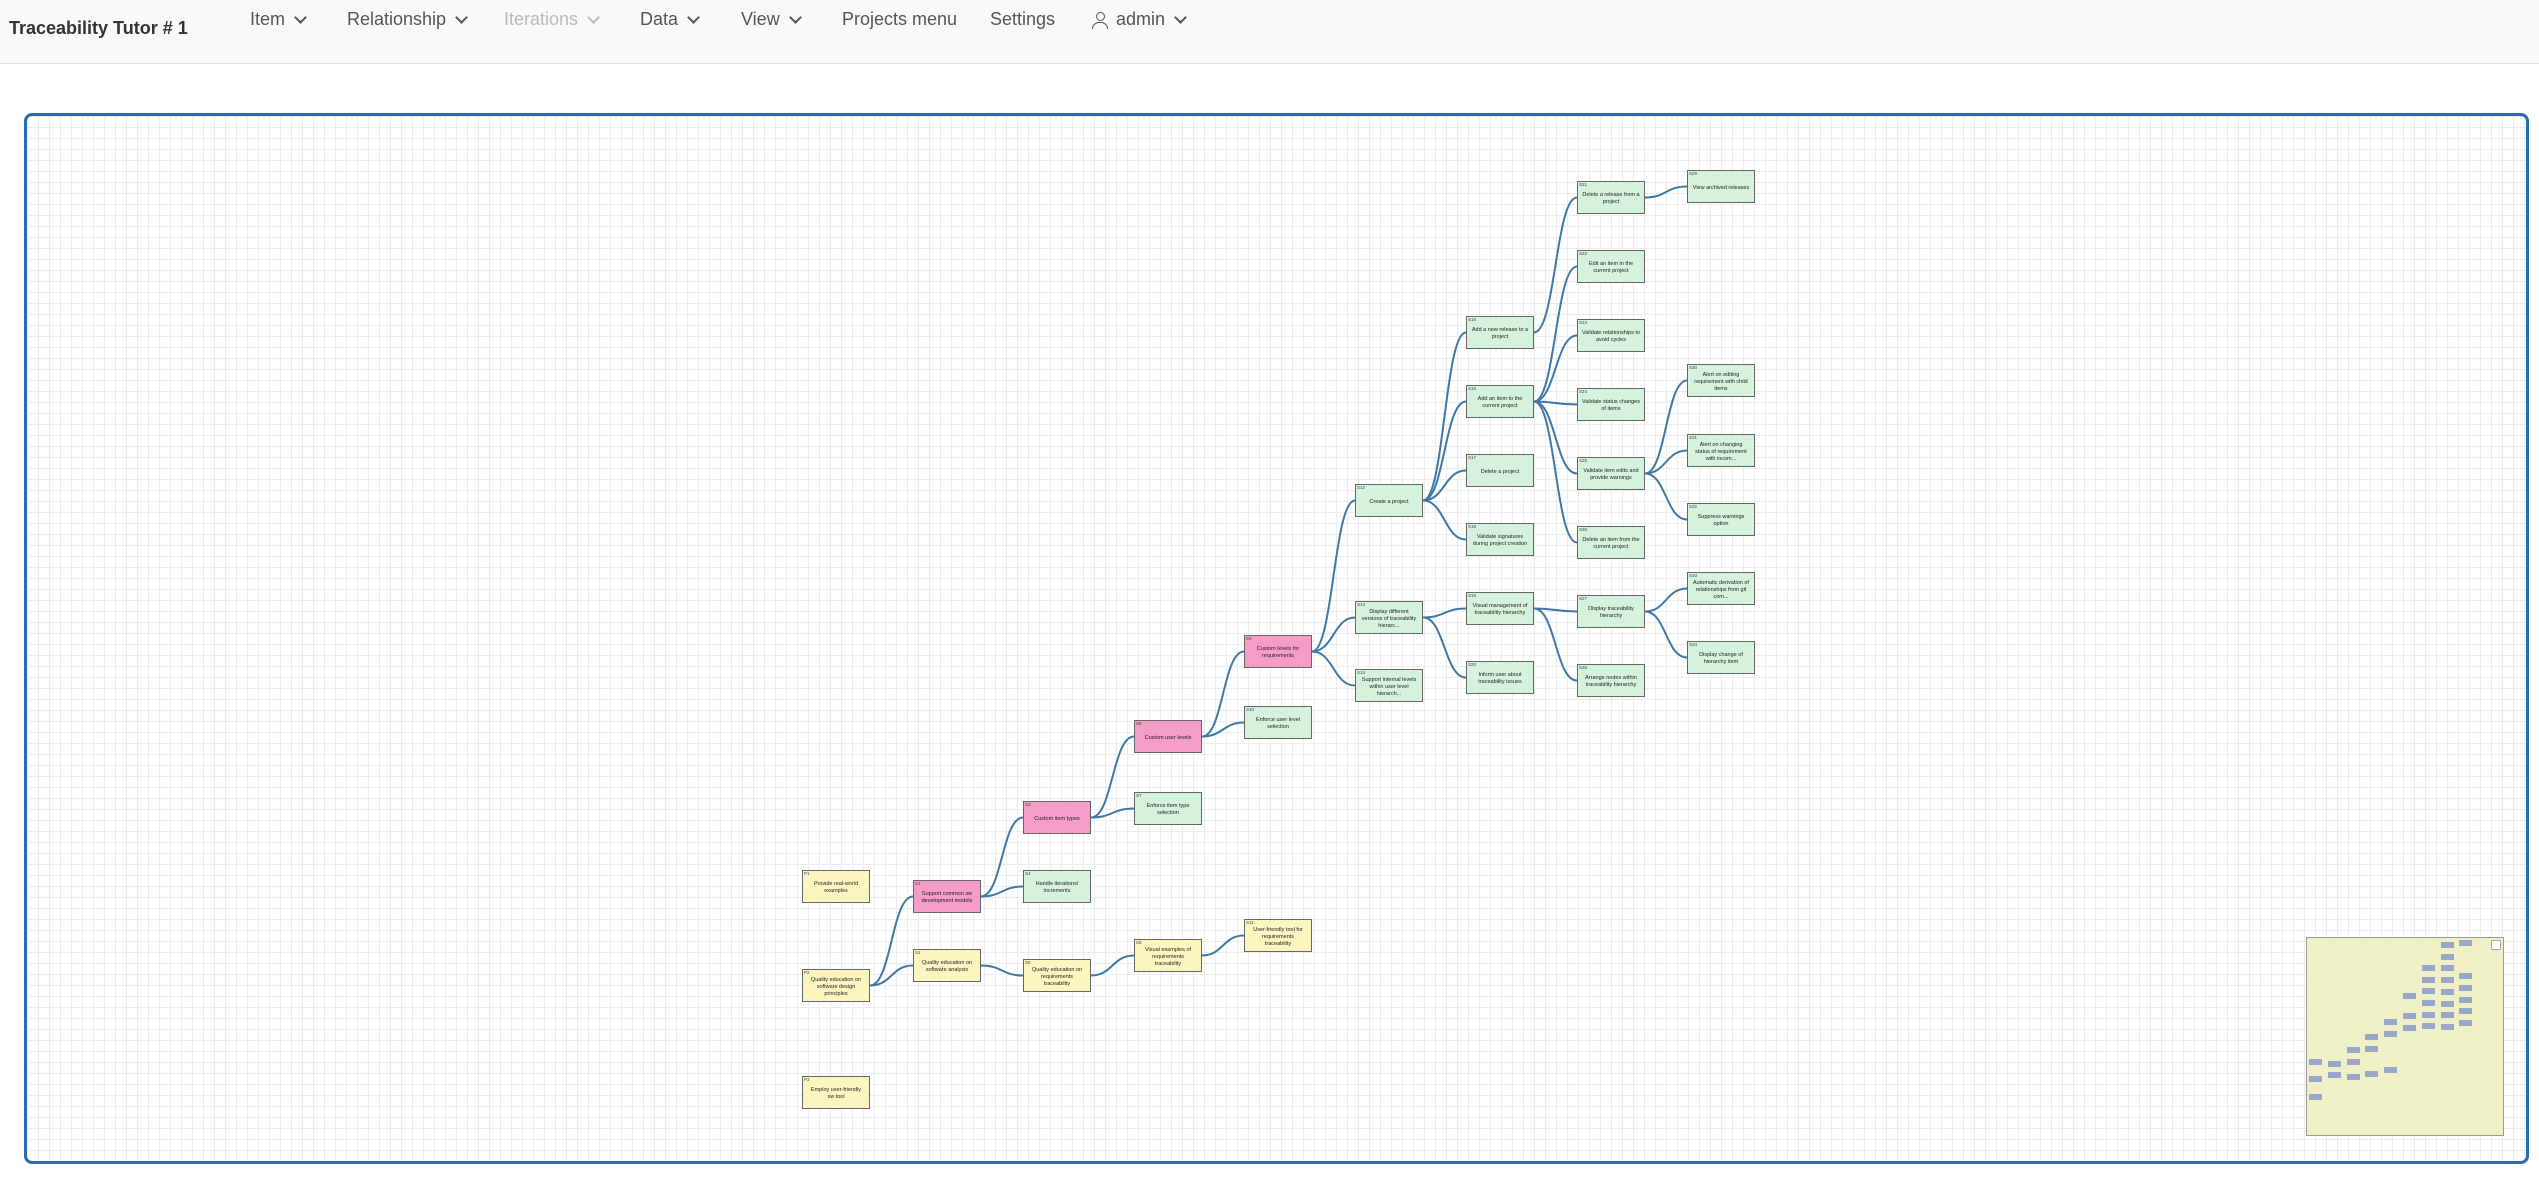 The width and height of the screenshot is (2539, 1186). I want to click on graph-node: S10 Enforce user level selection, so click(1278, 722).